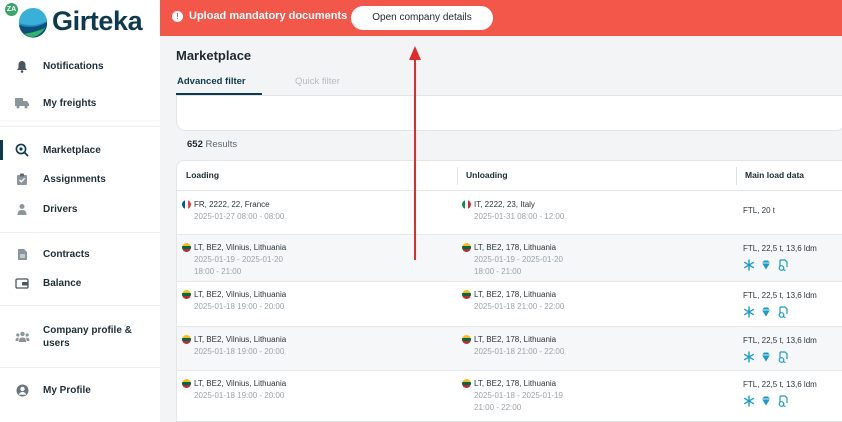  I want to click on girteka-logo-icon, so click(33, 23).